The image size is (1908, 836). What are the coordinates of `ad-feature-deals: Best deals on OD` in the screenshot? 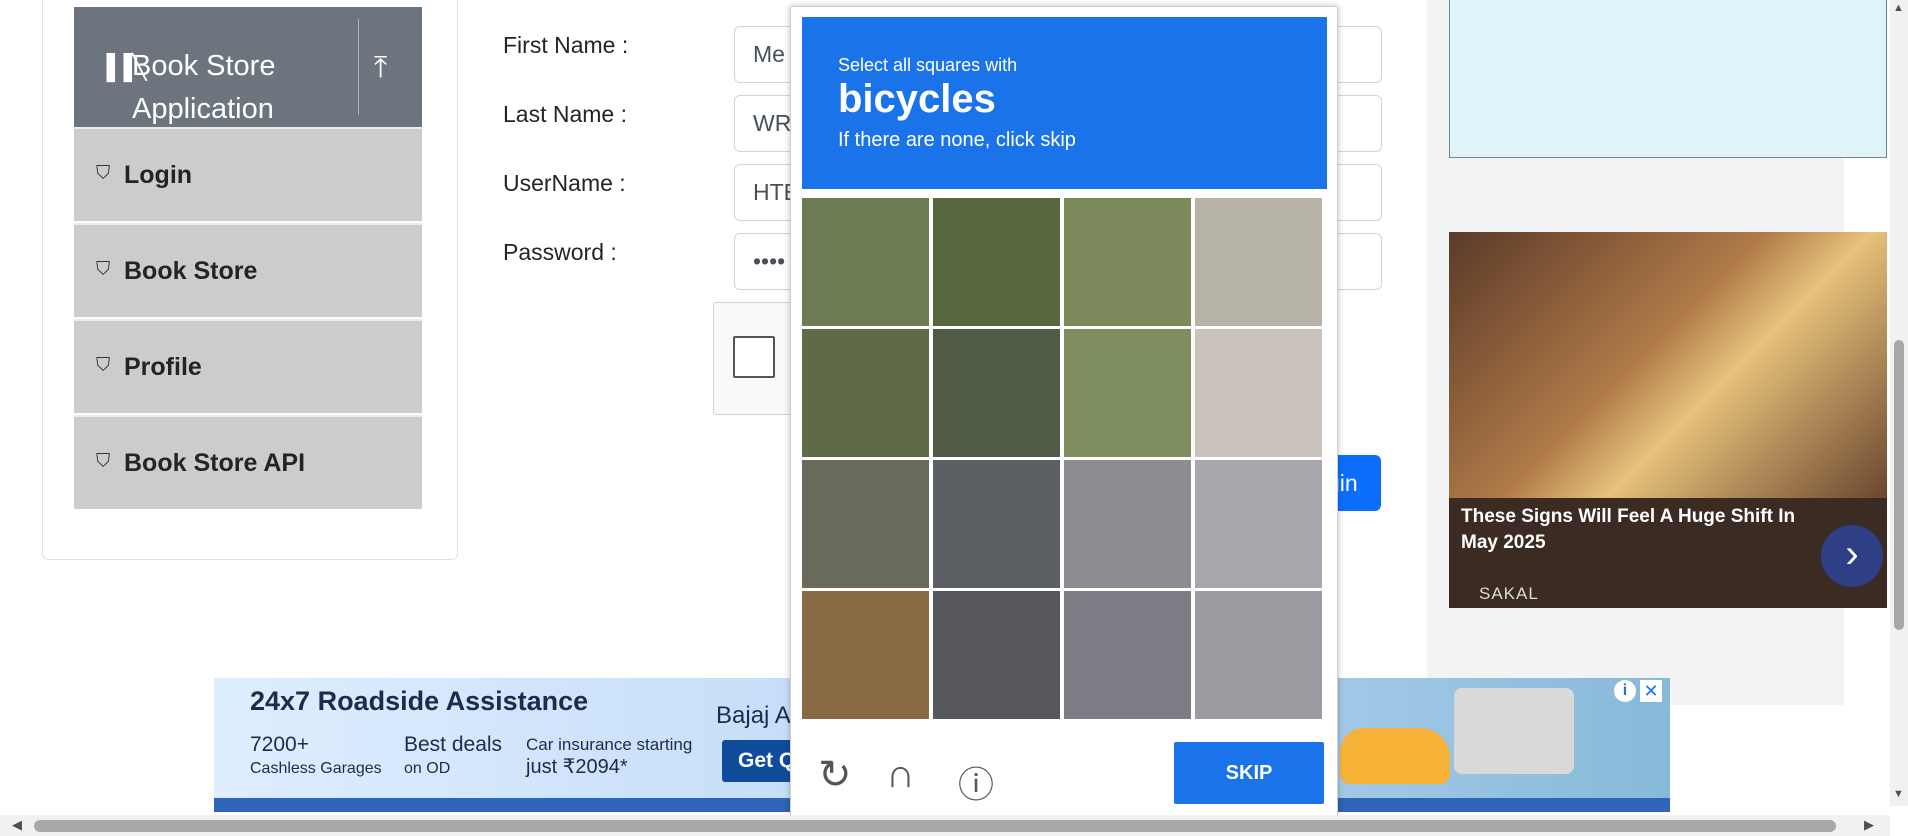 It's located at (453, 757).